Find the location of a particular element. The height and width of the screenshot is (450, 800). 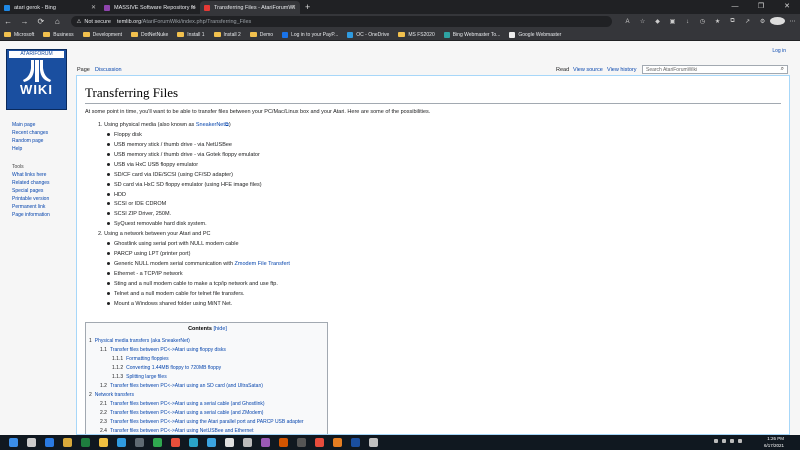

favorite-folder: MS FS2020 is located at coordinates (416, 35).